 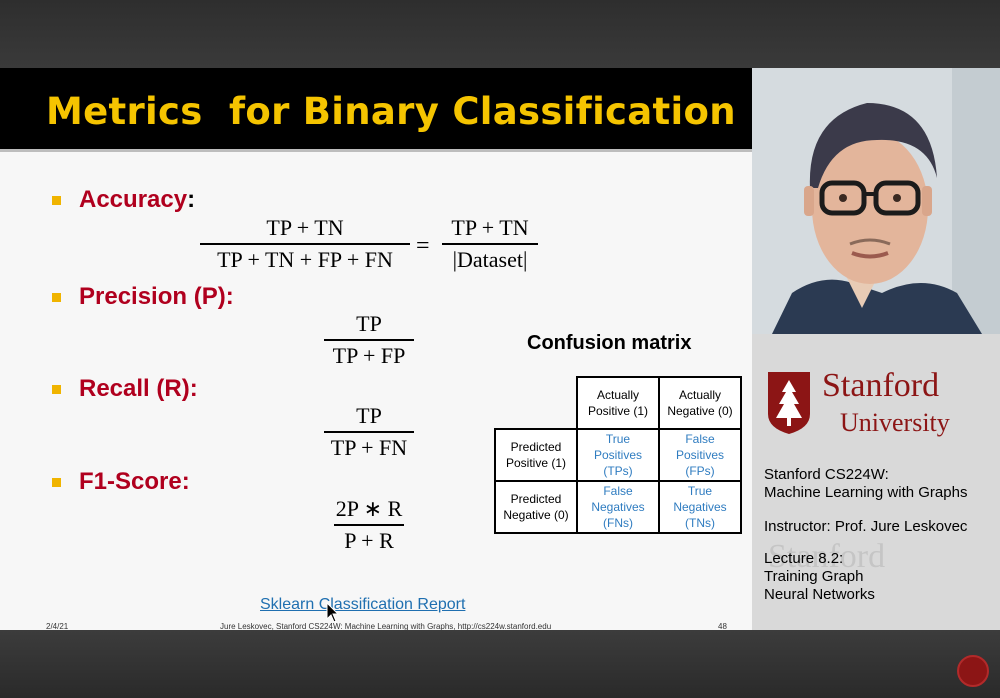 What do you see at coordinates (369, 355) in the screenshot?
I see `precision-denominator: TP + FP` at bounding box center [369, 355].